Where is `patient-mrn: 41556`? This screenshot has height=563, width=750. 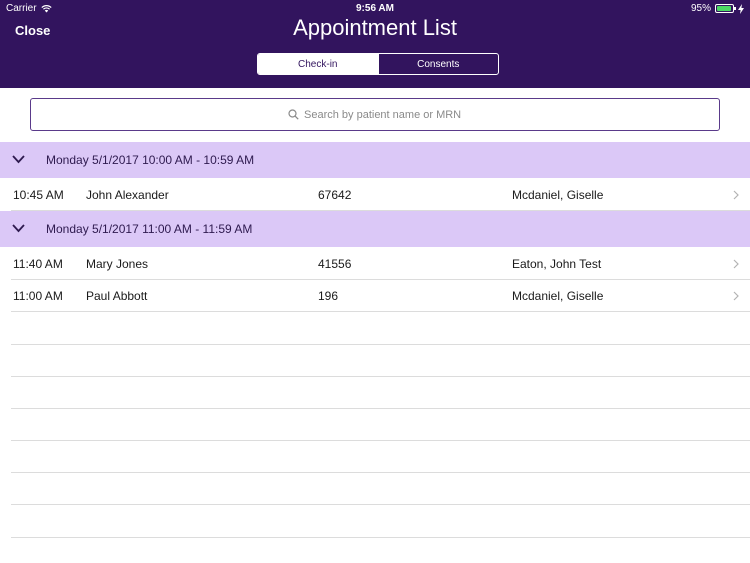 patient-mrn: 41556 is located at coordinates (335, 264).